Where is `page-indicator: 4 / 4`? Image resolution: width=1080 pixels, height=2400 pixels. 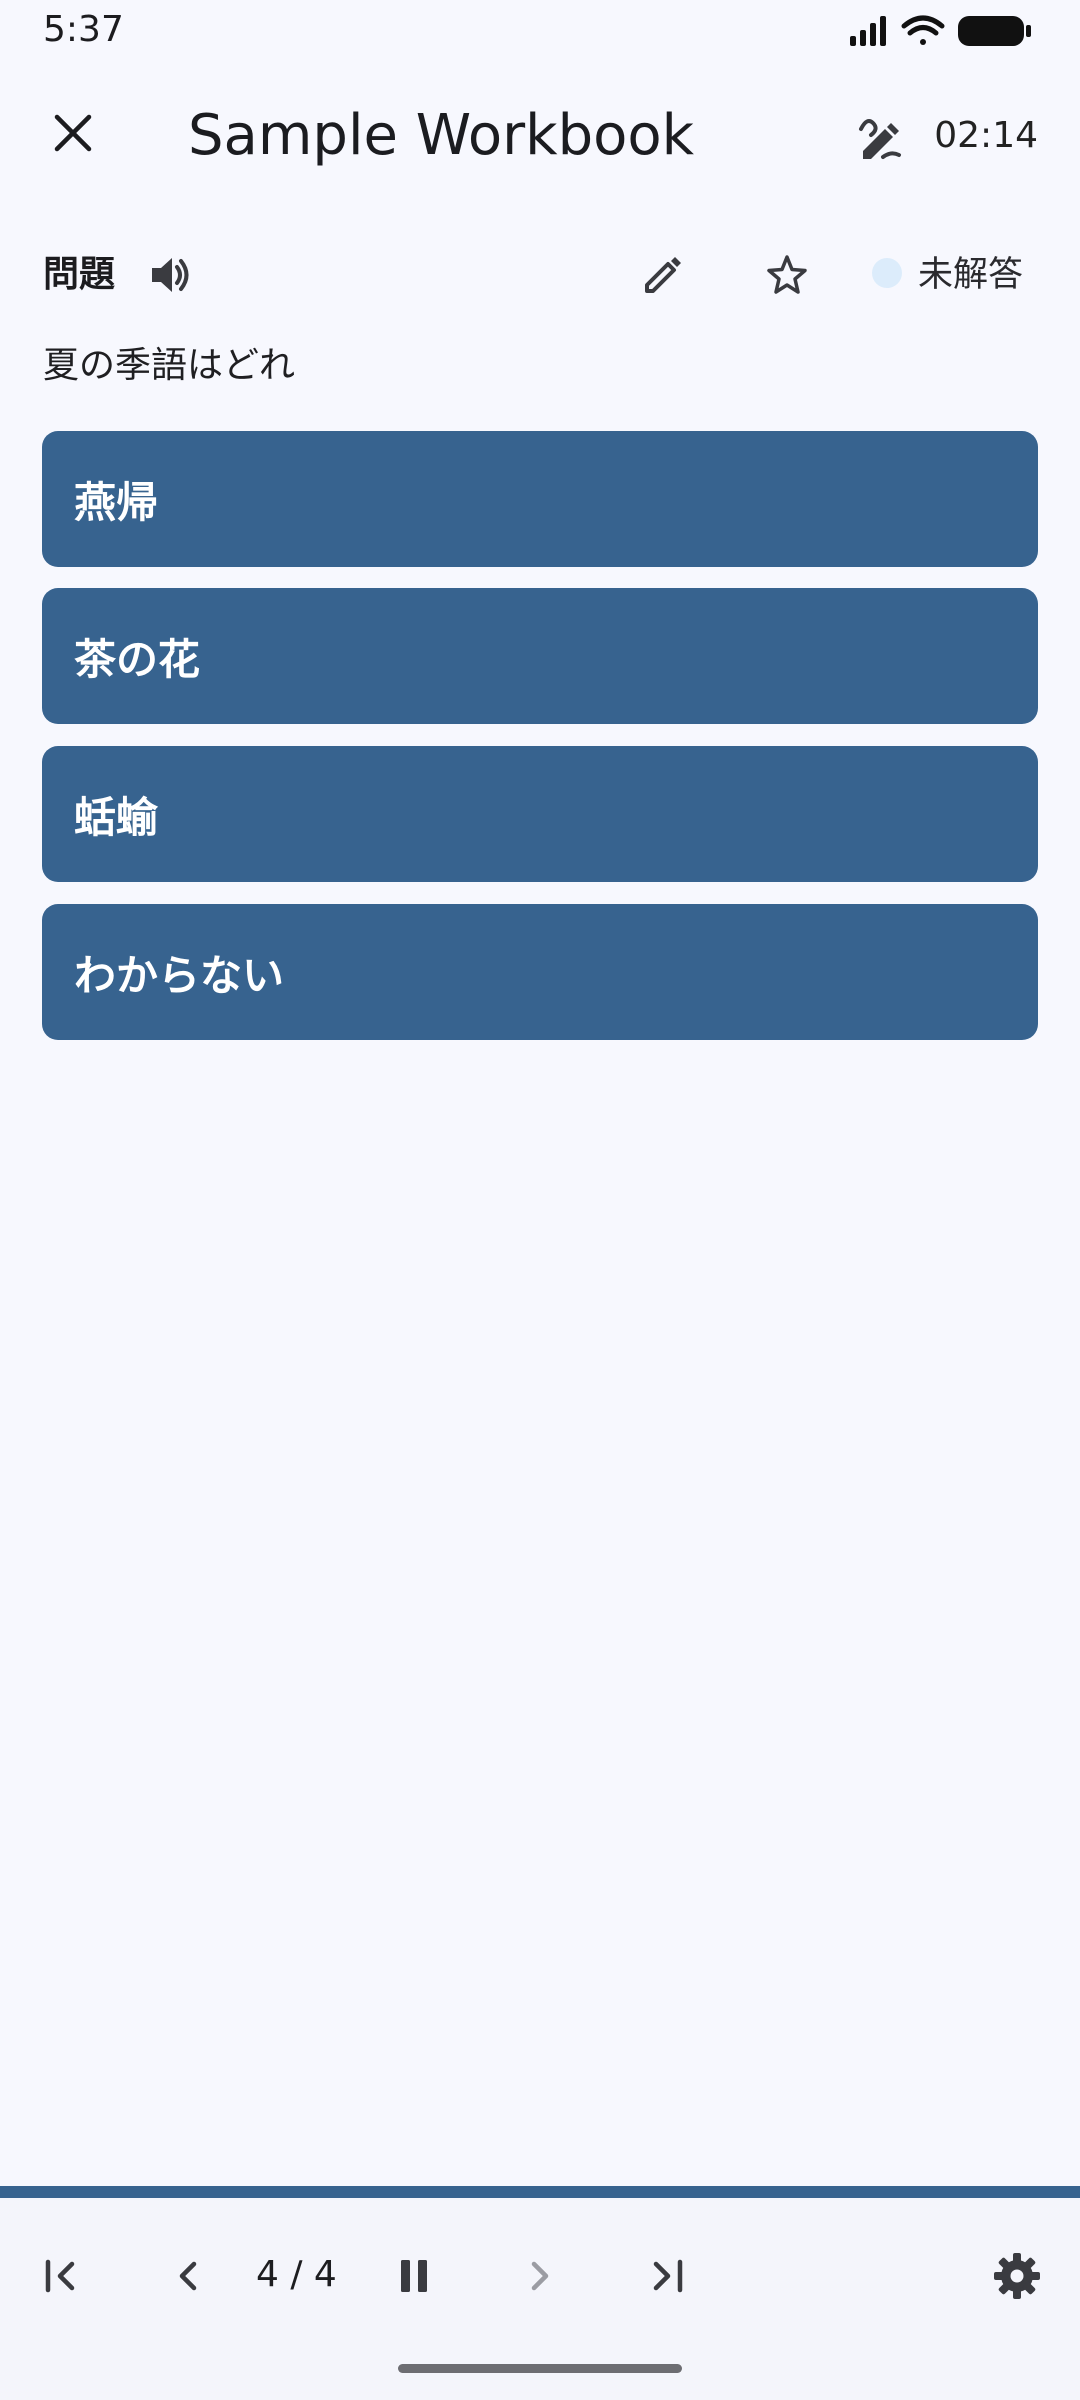 page-indicator: 4 / 4 is located at coordinates (296, 2274).